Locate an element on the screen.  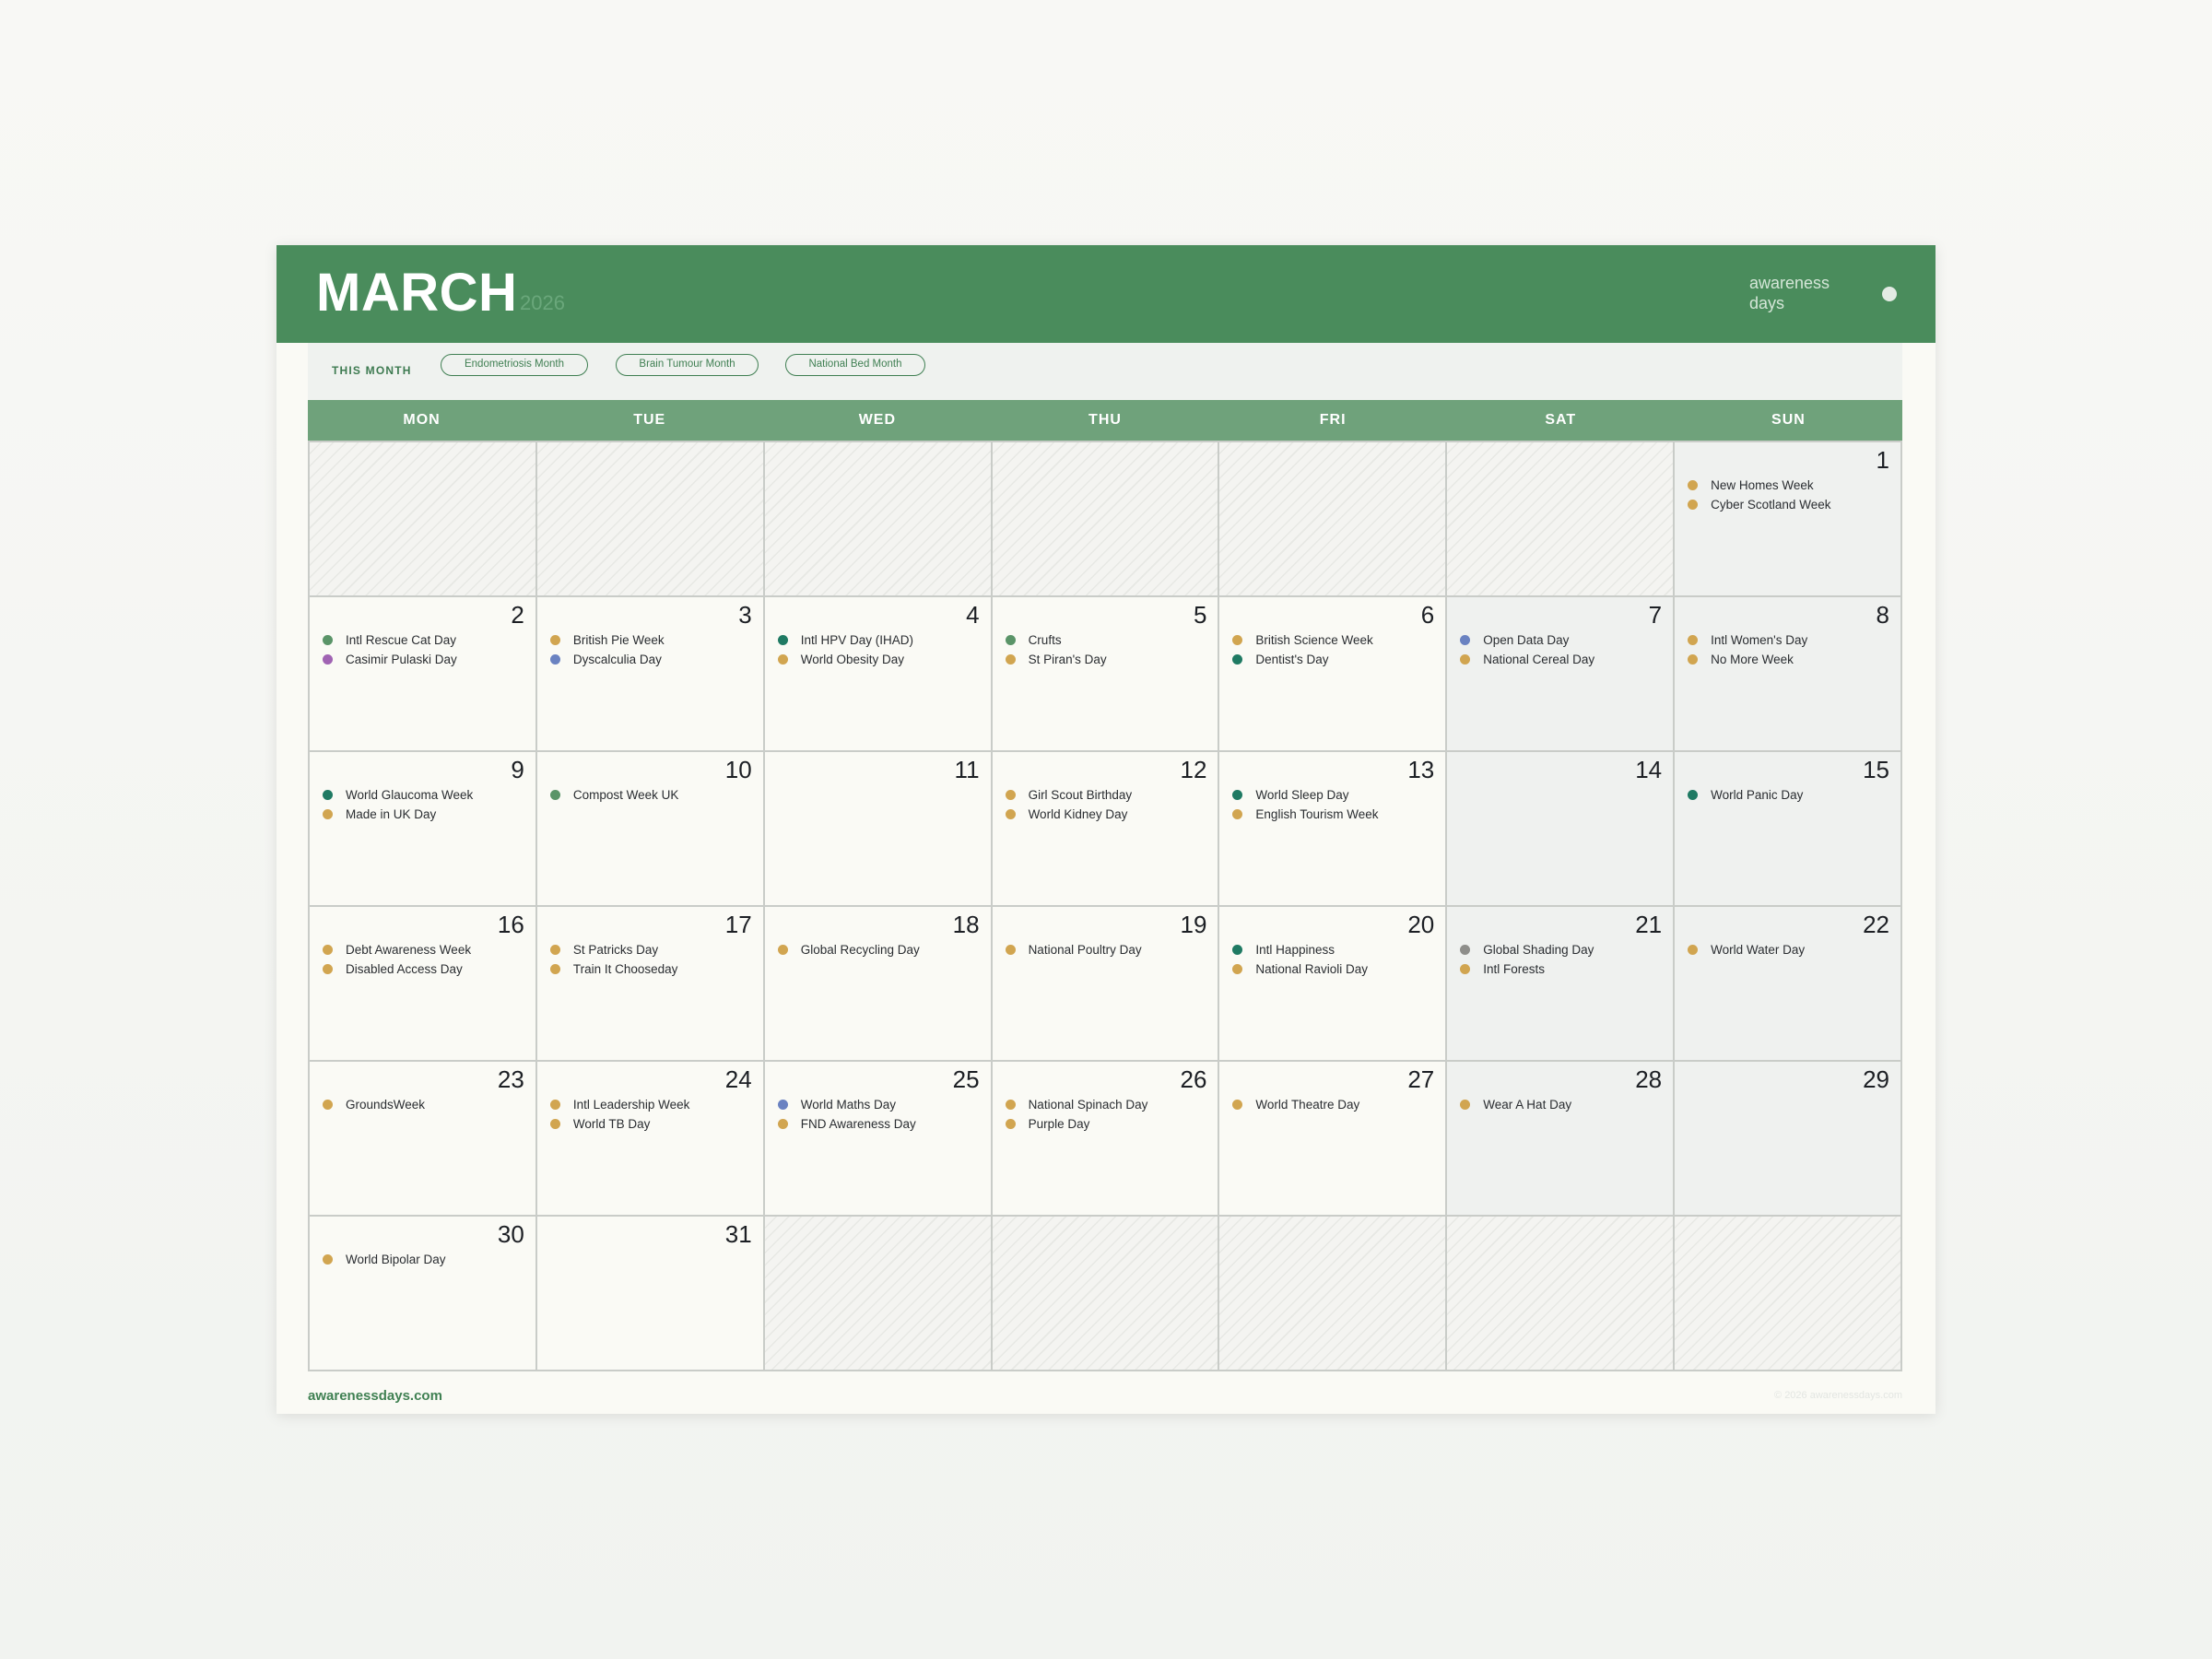
event-item: Purple Day is located at coordinates (1108, 1124).